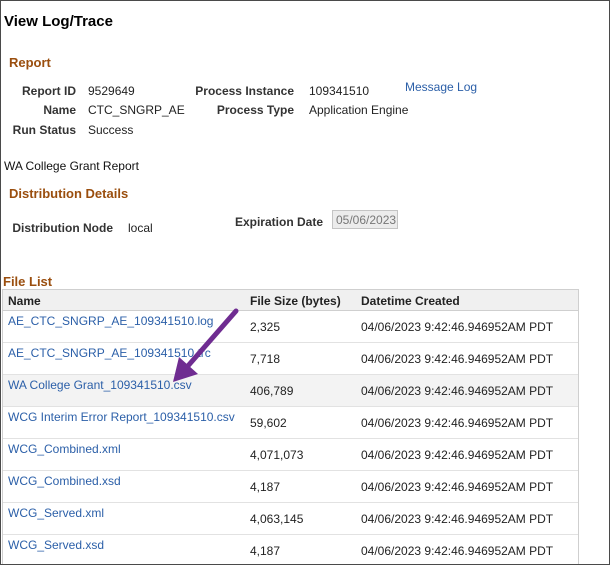 Image resolution: width=610 pixels, height=565 pixels. Describe the element at coordinates (121, 417) in the screenshot. I see `file-link: WCG Interim Error Report_109341510.csv` at that location.